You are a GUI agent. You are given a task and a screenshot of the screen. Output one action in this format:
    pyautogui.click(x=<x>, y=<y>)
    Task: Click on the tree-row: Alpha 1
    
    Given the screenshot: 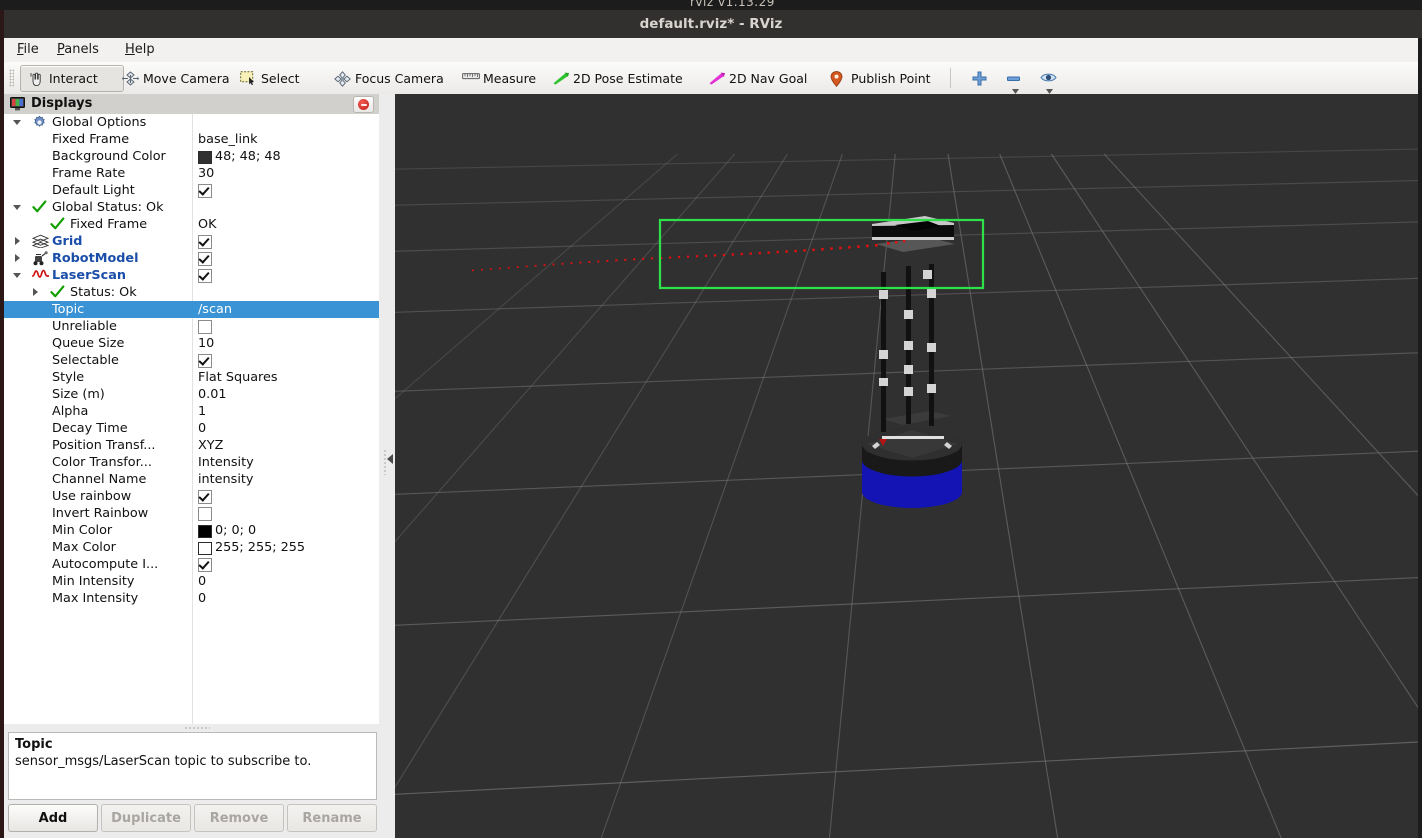 What is the action you would take?
    pyautogui.click(x=191, y=411)
    